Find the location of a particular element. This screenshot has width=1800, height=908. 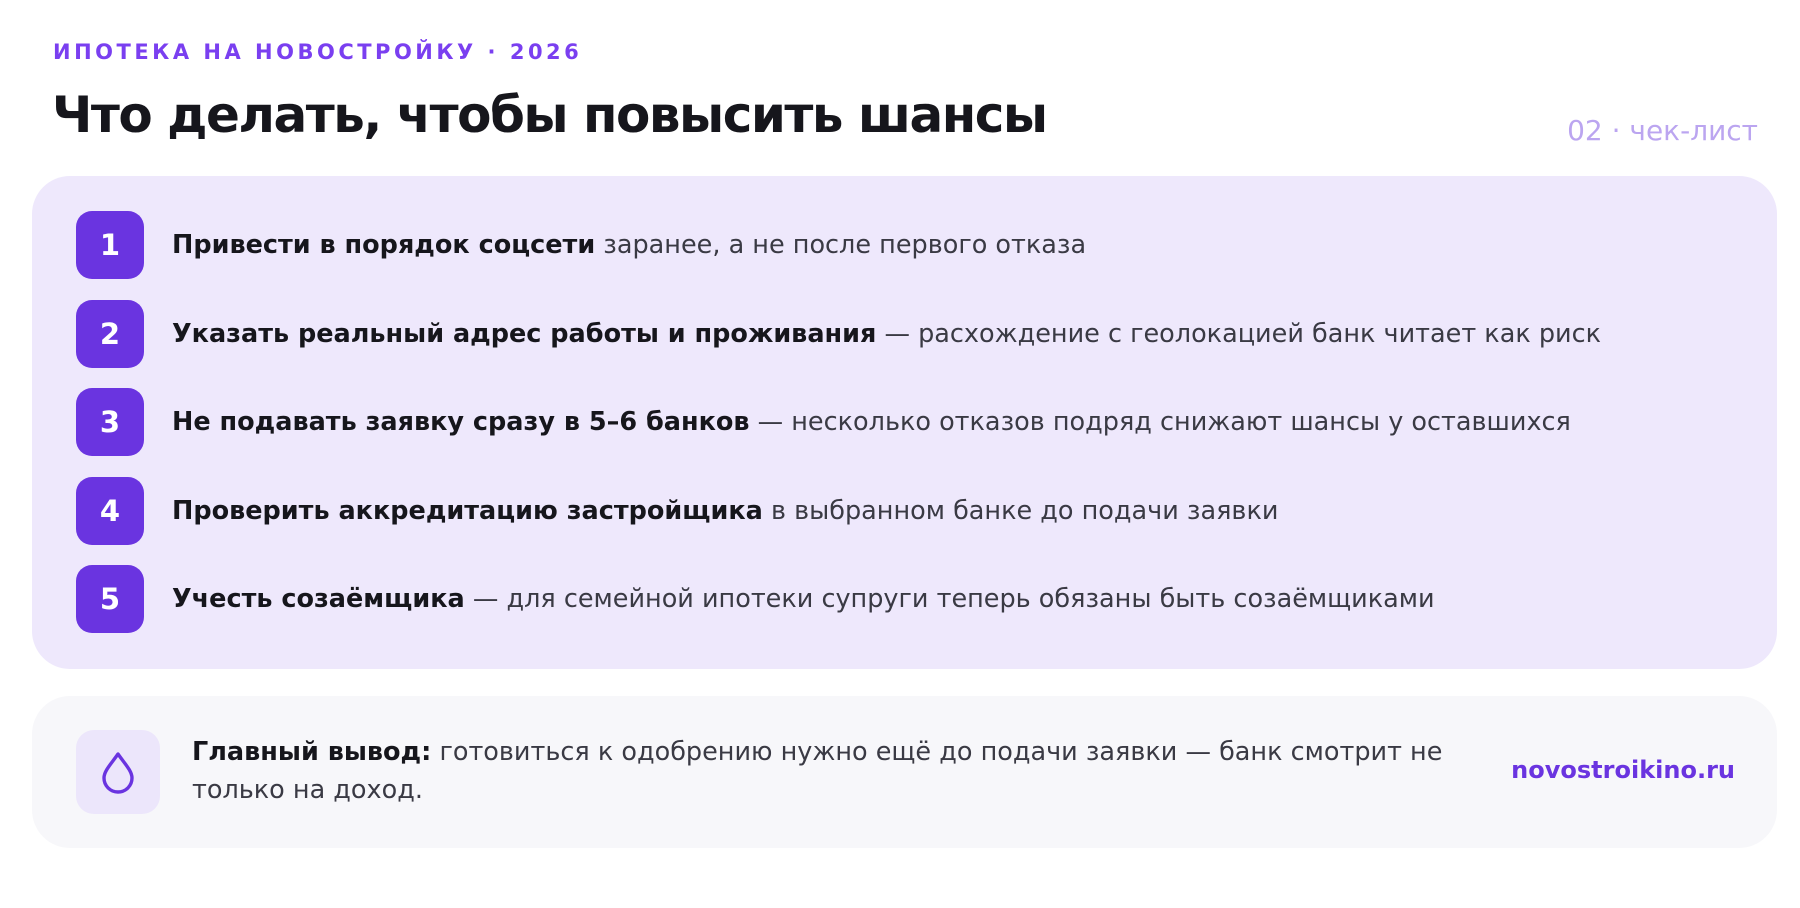

drop-icon is located at coordinates (118, 773).